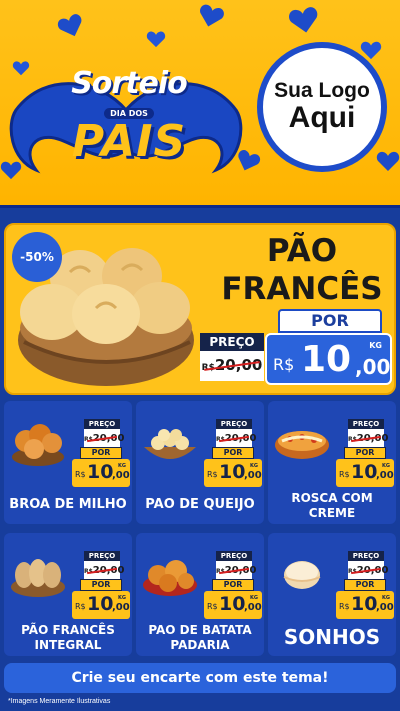 The image size is (400, 711). I want to click on product-card: PREÇOR$20,00 POR R$10,00KG PAO DE QUEIJO, so click(200, 462).